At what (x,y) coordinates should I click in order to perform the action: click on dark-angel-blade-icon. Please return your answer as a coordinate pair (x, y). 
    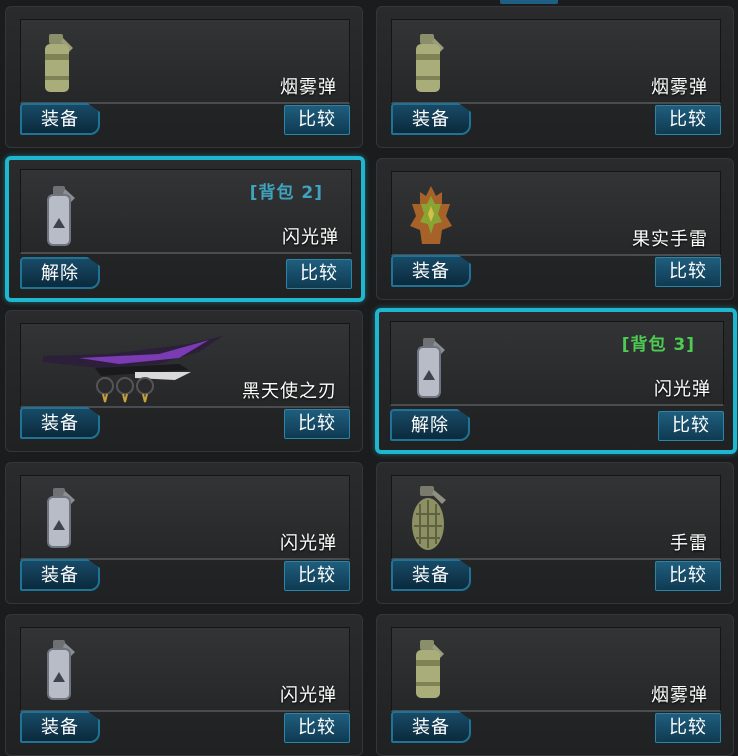
    Looking at the image, I should click on (133, 369).